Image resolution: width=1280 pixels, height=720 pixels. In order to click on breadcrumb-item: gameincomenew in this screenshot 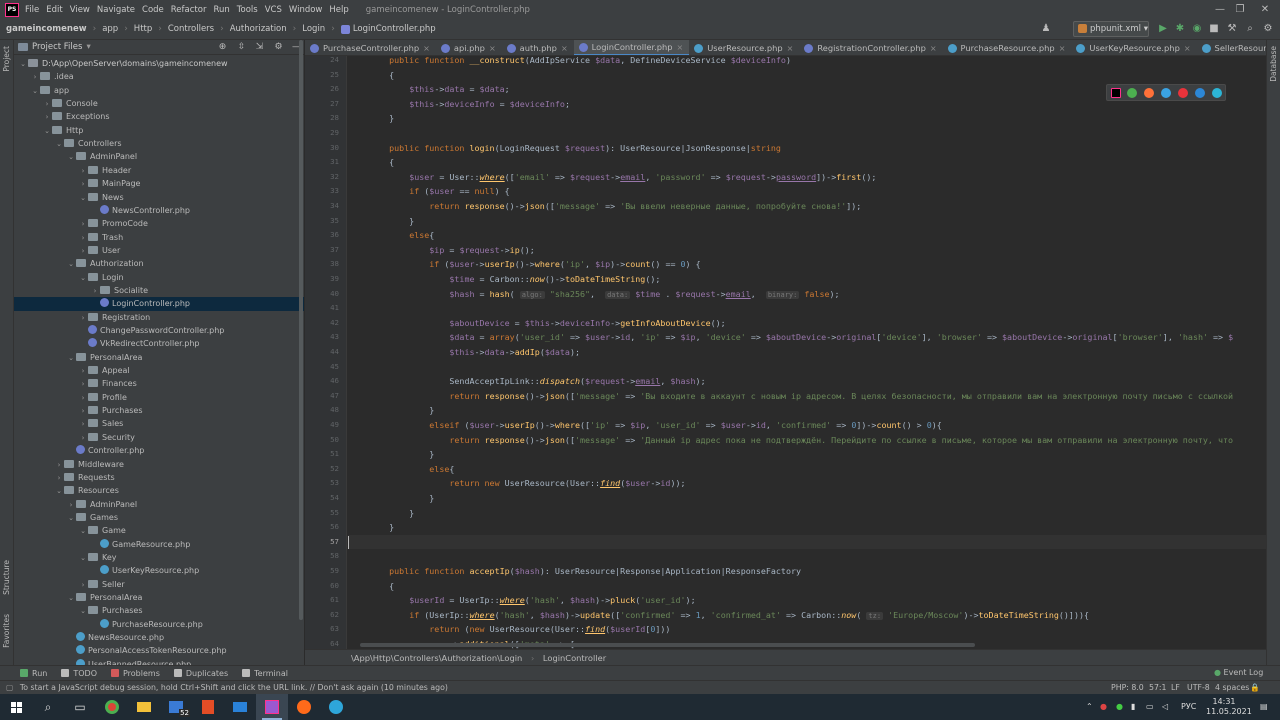, I will do `click(46, 29)`.